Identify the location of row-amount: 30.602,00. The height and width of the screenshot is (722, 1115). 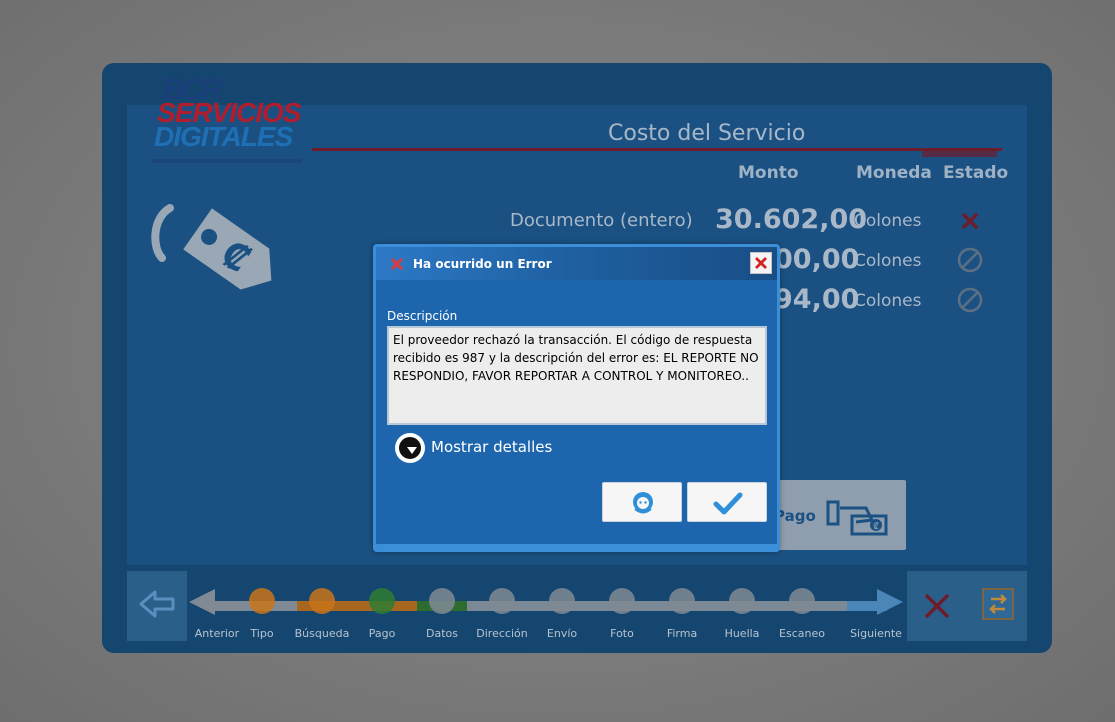
(791, 219).